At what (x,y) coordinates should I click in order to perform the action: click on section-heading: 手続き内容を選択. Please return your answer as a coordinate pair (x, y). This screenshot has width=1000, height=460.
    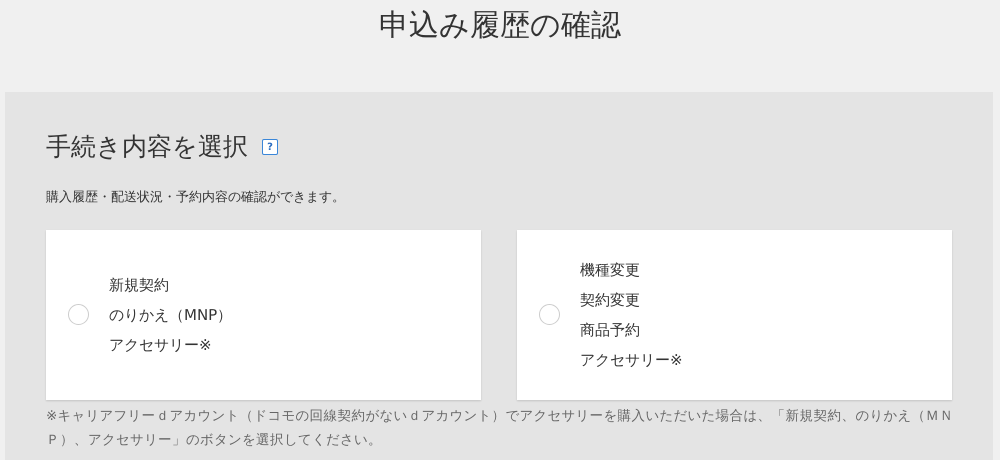
    Looking at the image, I should click on (147, 147).